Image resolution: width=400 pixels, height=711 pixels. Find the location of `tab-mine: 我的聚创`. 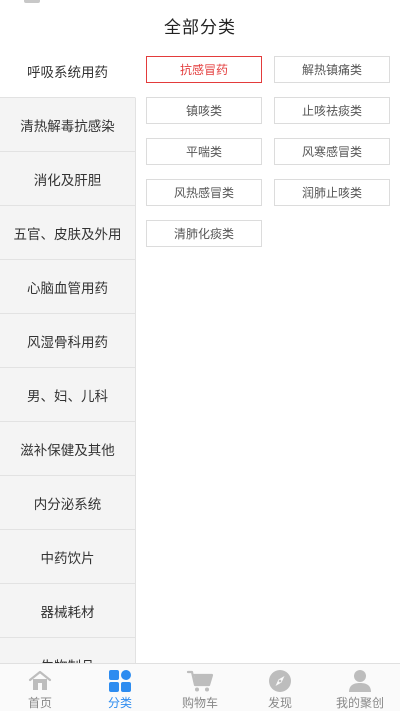

tab-mine: 我的聚创 is located at coordinates (360, 687).